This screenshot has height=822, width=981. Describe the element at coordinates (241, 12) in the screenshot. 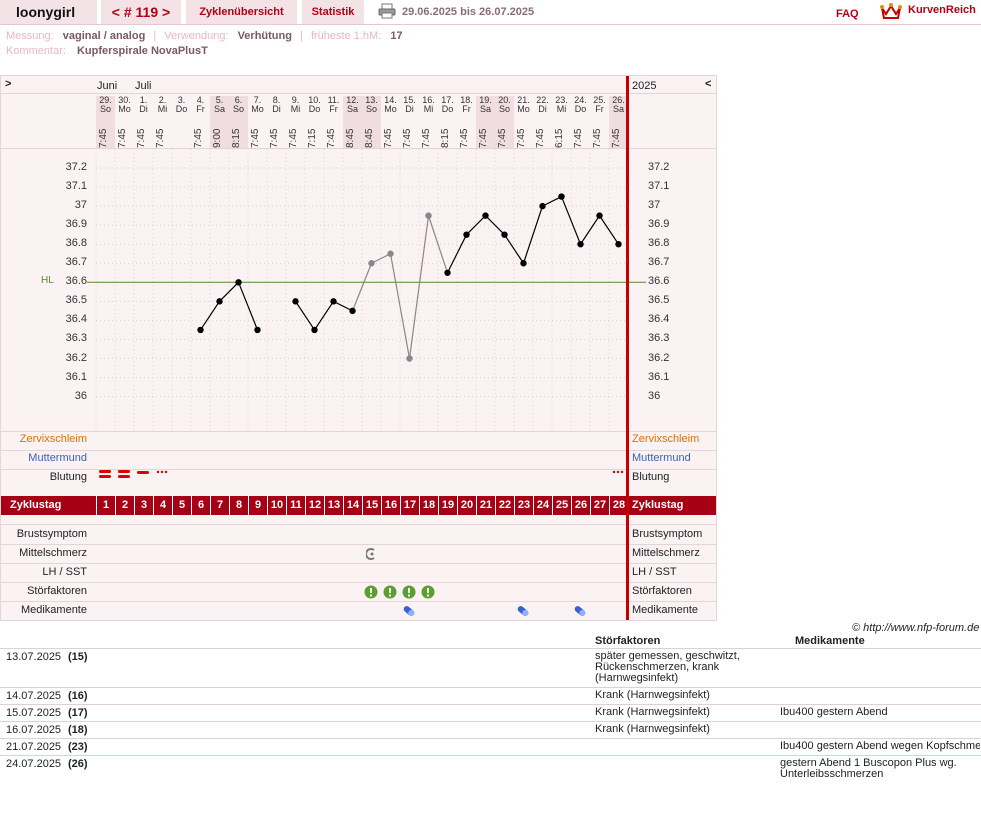

I see `tab-cycle-overview: Zyklenübersicht` at that location.